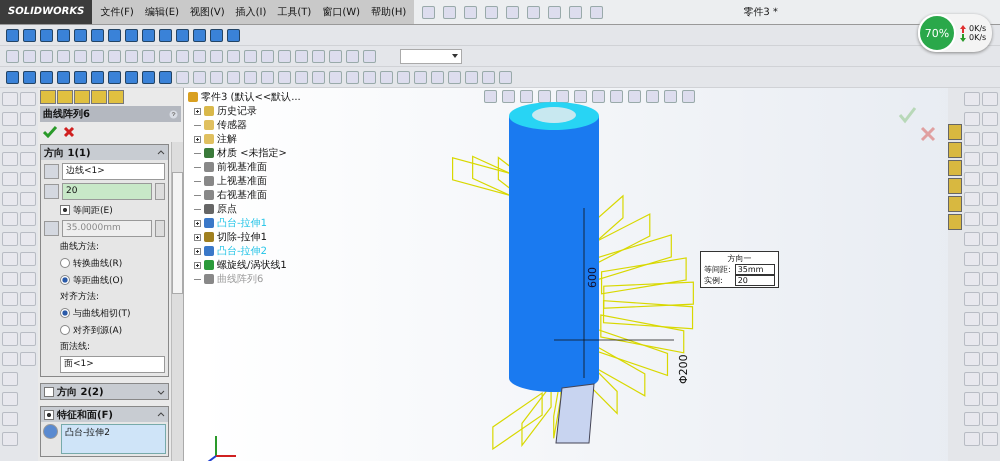 This screenshot has height=461, width=1000. Describe the element at coordinates (177, 233) in the screenshot. I see `scroll-thumb` at that location.